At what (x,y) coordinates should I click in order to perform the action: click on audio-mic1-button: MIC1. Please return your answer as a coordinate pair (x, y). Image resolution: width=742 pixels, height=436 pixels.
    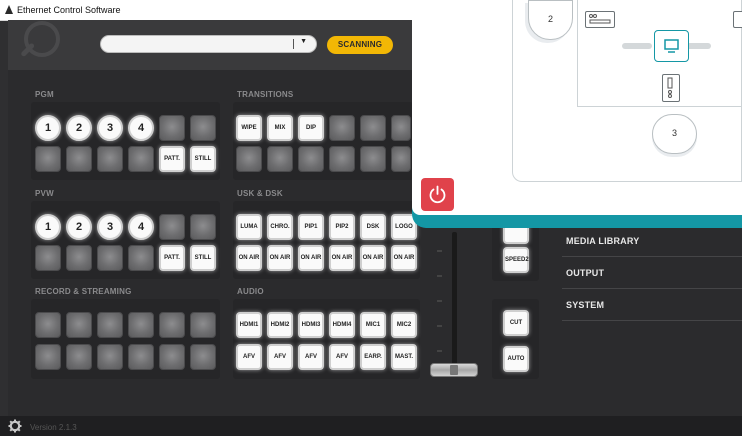
    Looking at the image, I should click on (373, 325).